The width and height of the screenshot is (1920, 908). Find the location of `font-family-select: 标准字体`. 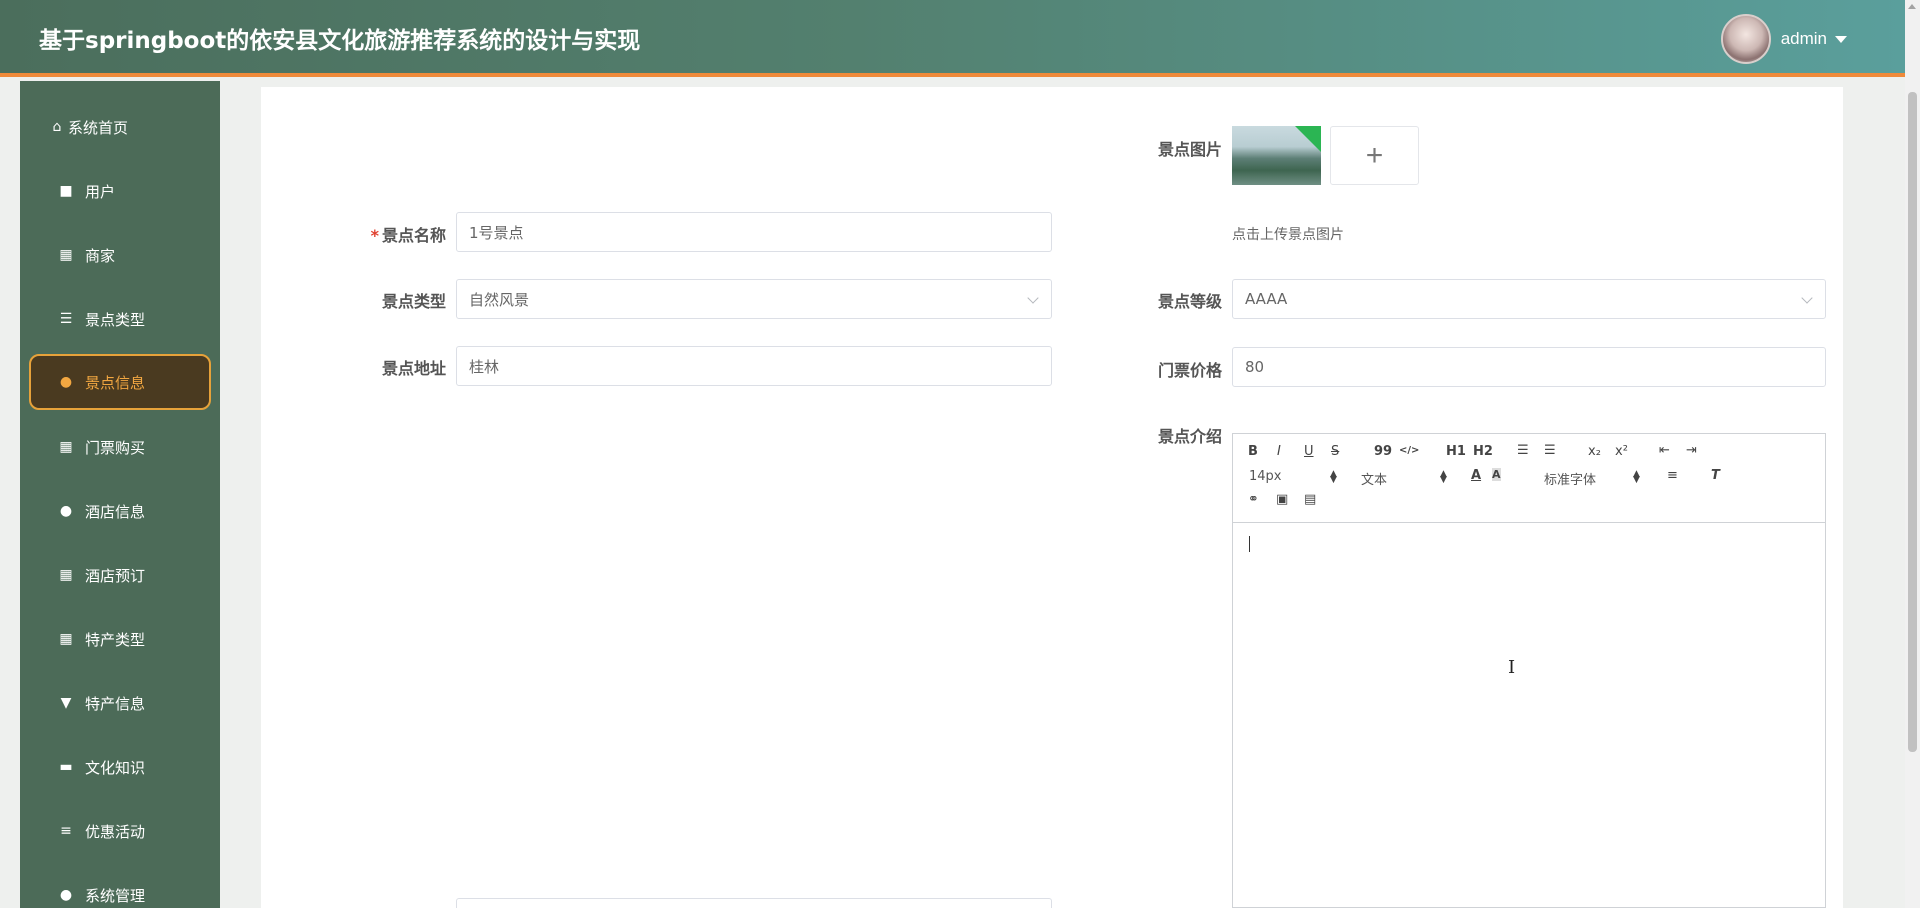

font-family-select: 标准字体 is located at coordinates (1570, 478).